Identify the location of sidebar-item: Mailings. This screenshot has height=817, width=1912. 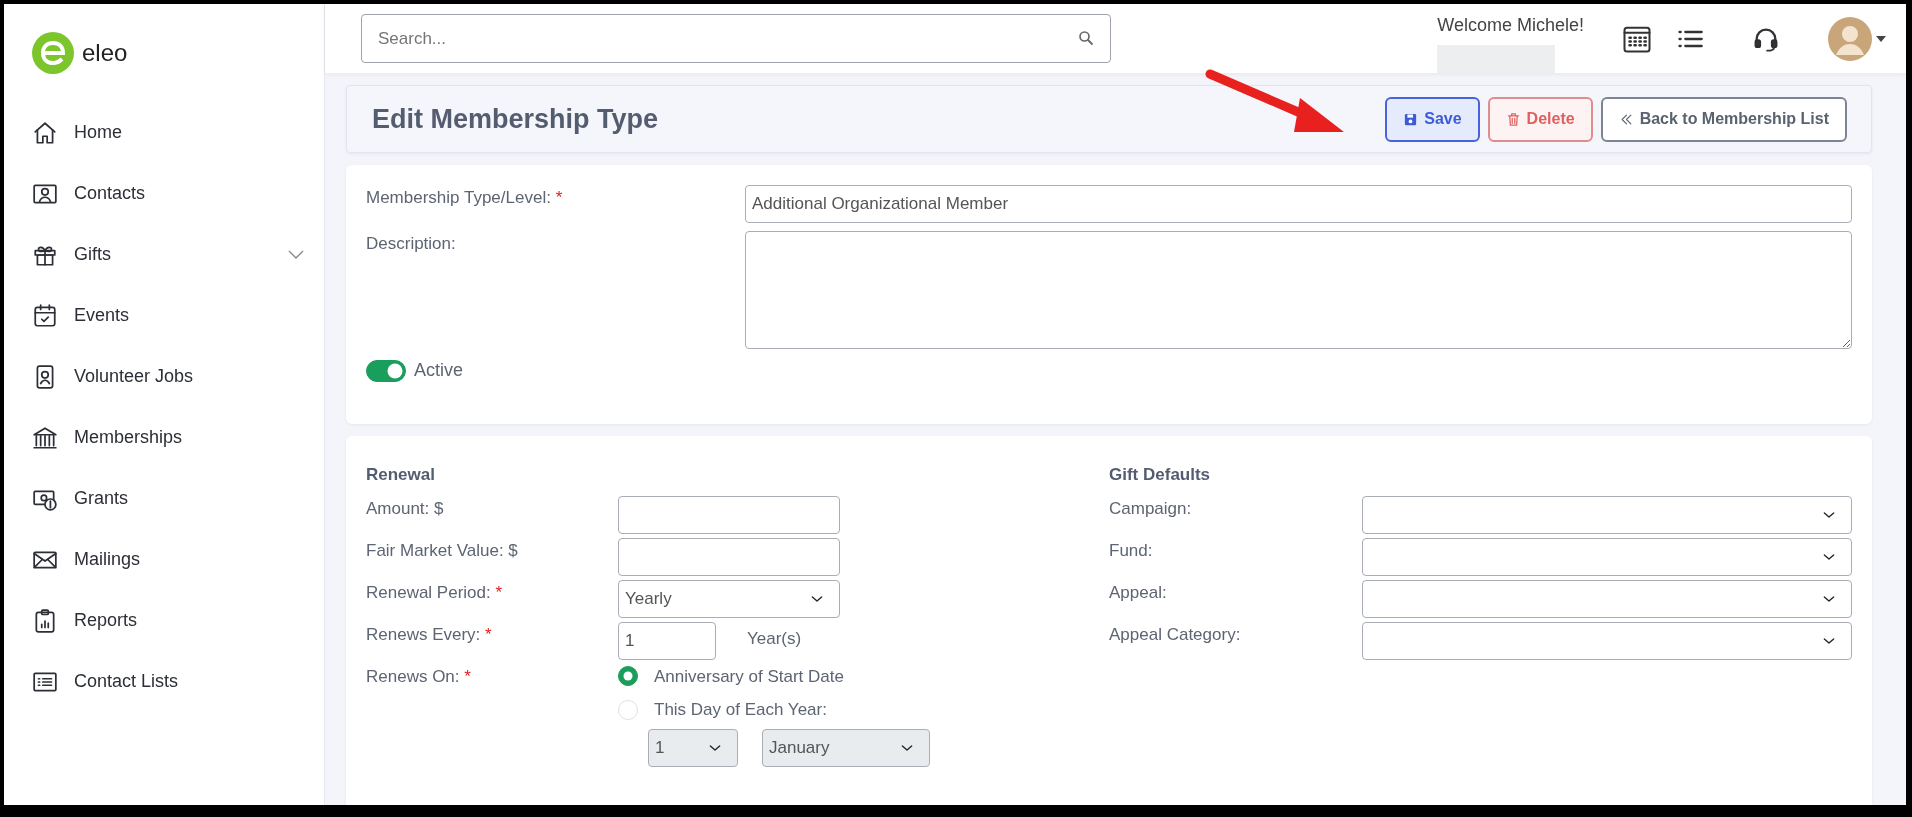
(164, 559).